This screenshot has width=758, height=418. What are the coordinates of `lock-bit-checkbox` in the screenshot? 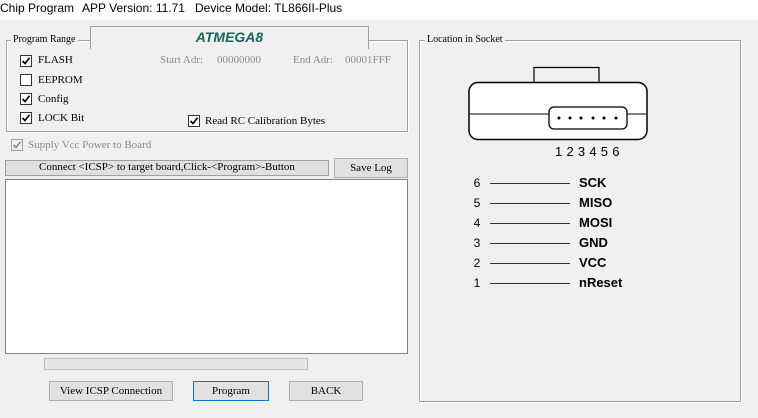 It's located at (26, 118).